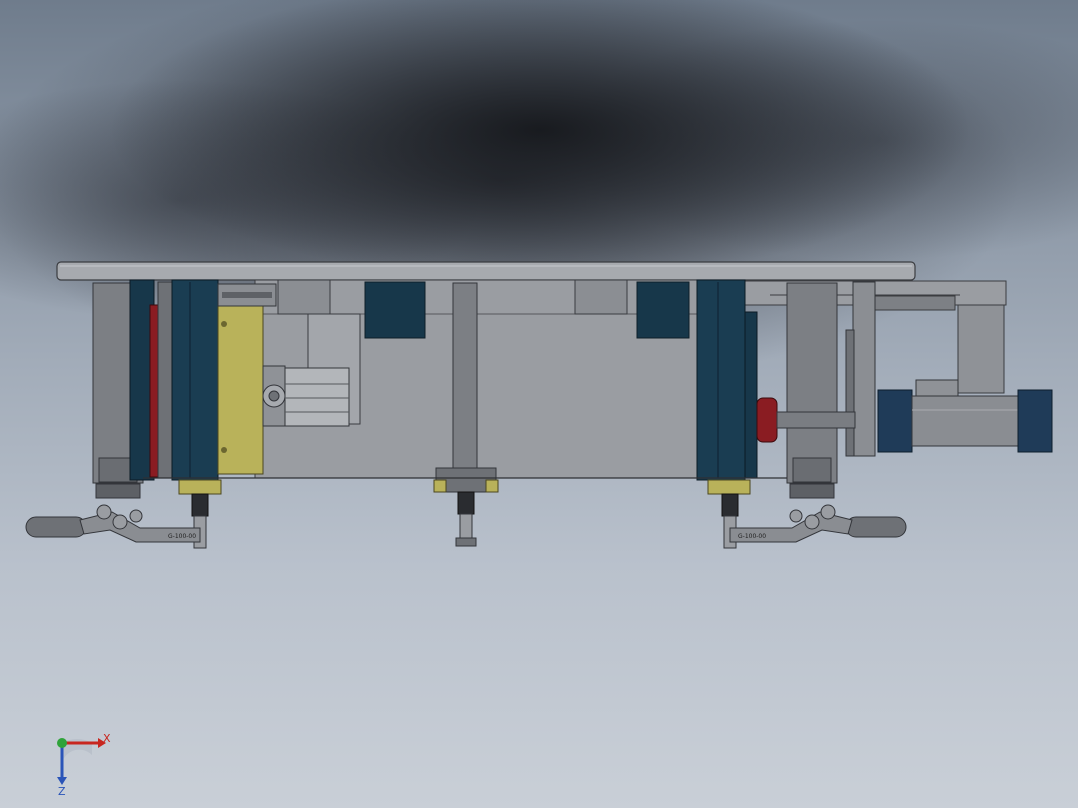  What do you see at coordinates (62, 743) in the screenshot?
I see `y-axis-dot-icon` at bounding box center [62, 743].